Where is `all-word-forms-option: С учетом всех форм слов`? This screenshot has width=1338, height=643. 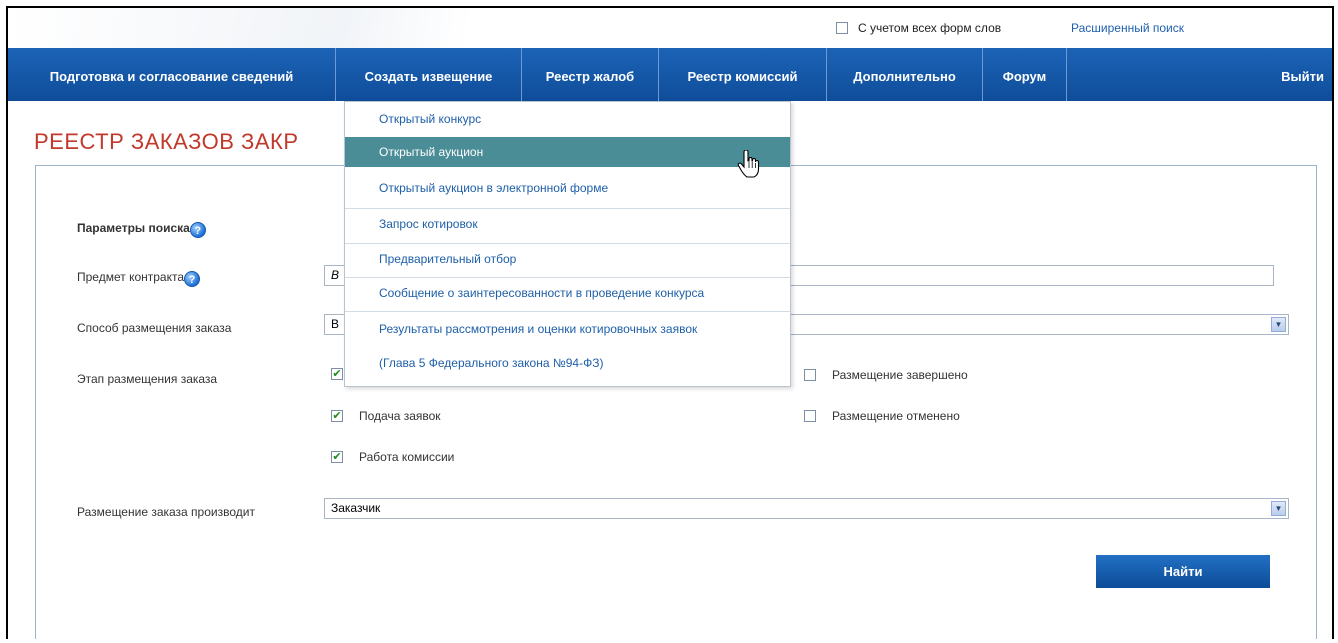 all-word-forms-option: С учетом всех форм слов is located at coordinates (918, 28).